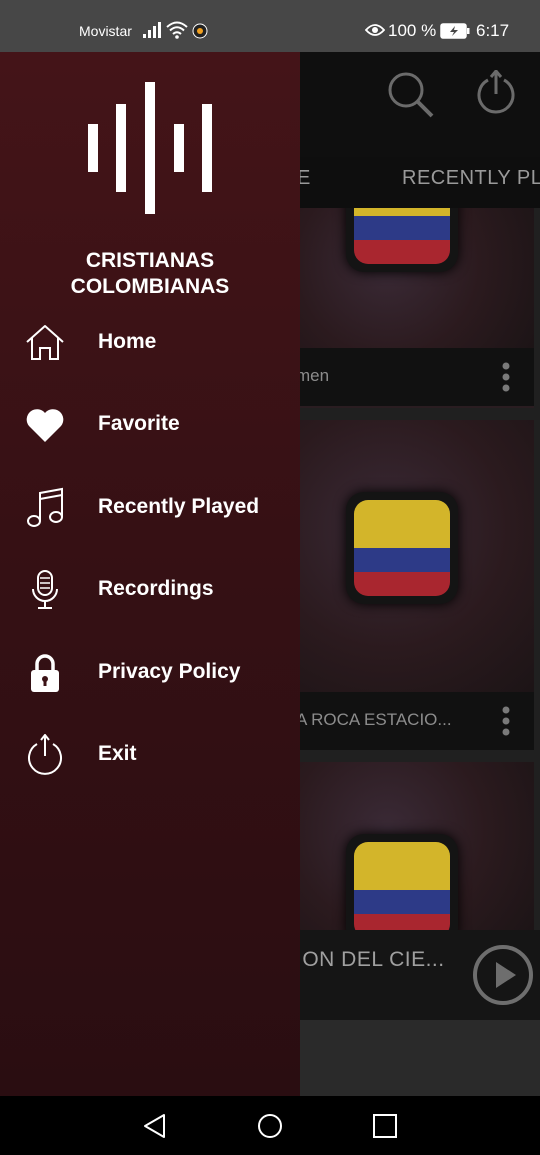  What do you see at coordinates (169, 671) in the screenshot?
I see `menu-label-privacy-policy: Privacy Policy` at bounding box center [169, 671].